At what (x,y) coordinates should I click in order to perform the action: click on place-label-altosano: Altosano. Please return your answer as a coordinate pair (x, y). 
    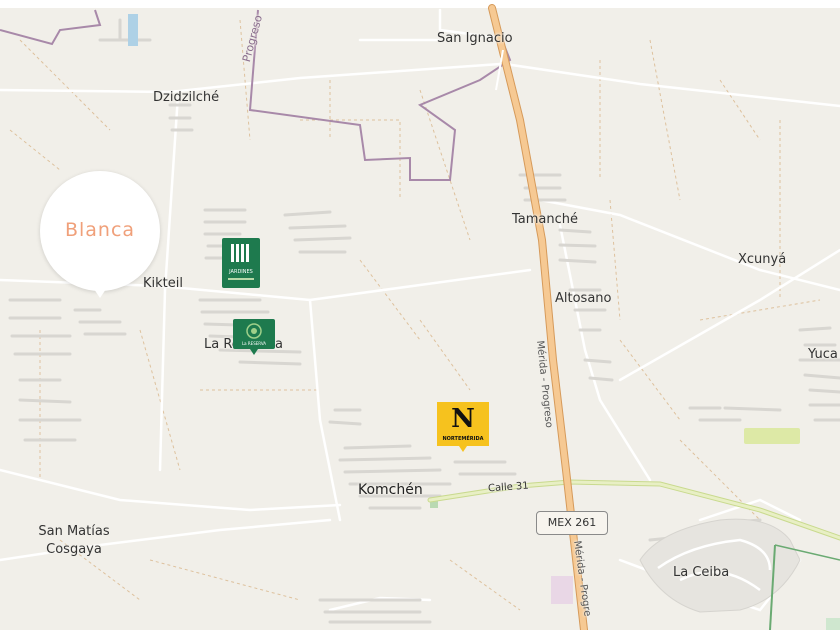
    Looking at the image, I should click on (583, 298).